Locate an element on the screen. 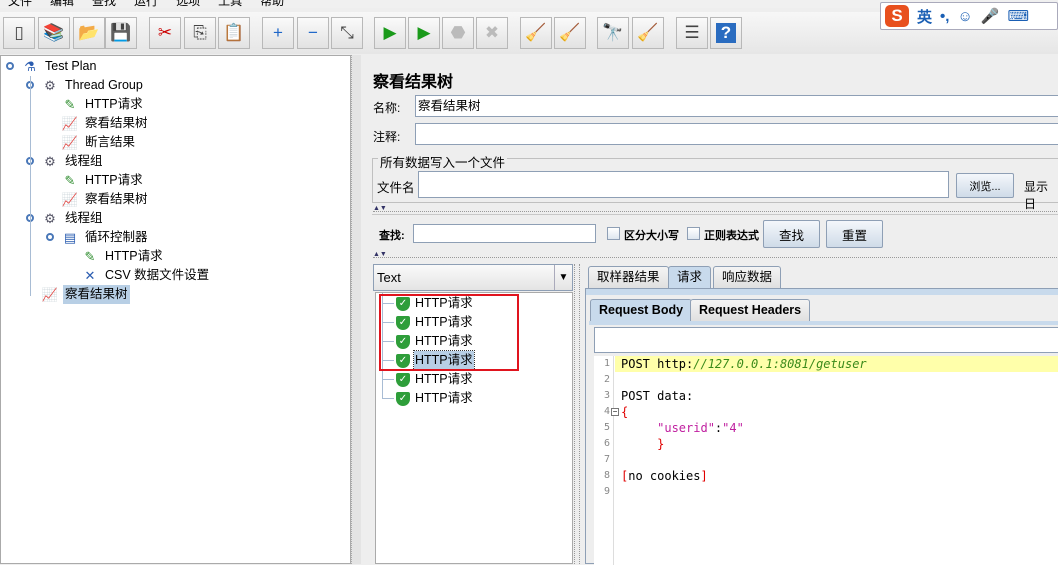 The width and height of the screenshot is (1058, 565). subtab-request-headers: Request Headers is located at coordinates (750, 310).